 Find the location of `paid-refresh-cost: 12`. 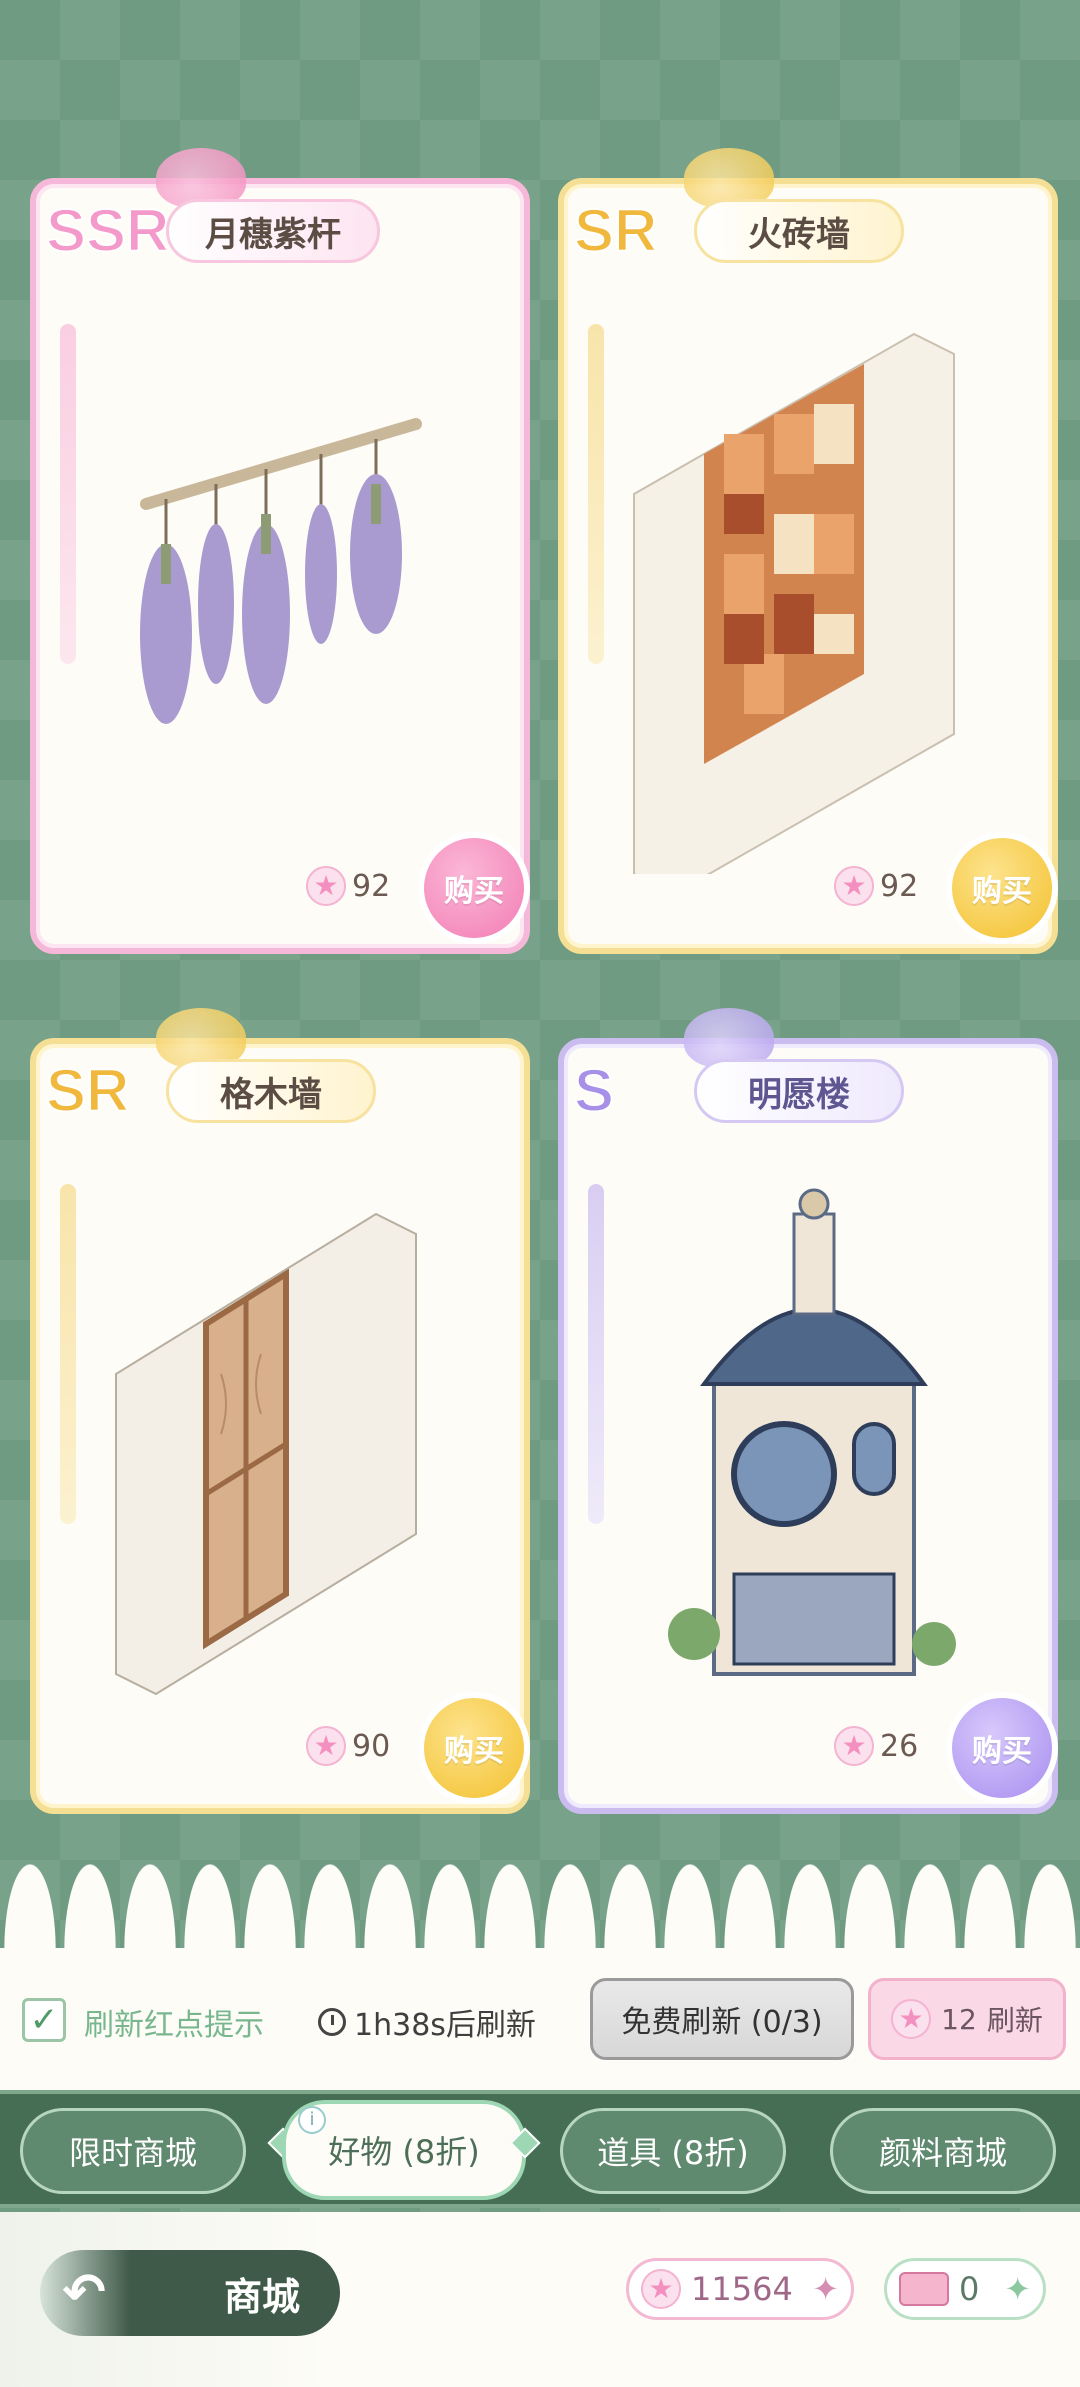

paid-refresh-cost: 12 is located at coordinates (959, 2019).